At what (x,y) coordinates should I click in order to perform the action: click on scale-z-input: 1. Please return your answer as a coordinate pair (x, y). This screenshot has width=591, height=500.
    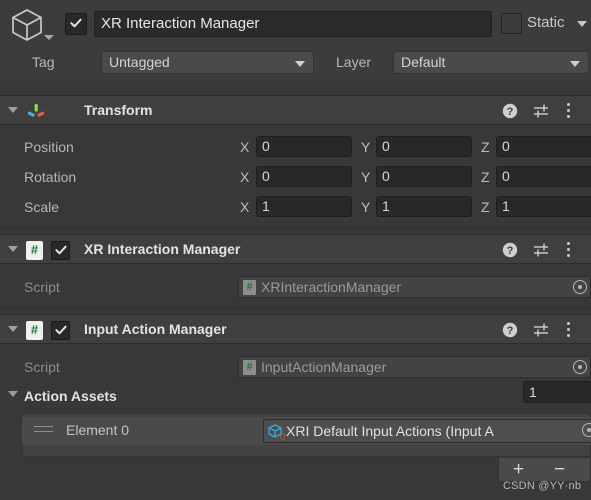
    Looking at the image, I should click on (543, 206).